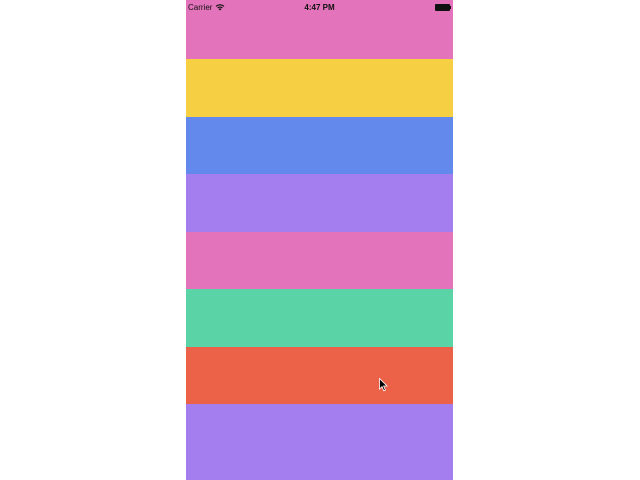  Describe the element at coordinates (443, 7) in the screenshot. I see `battery-full-icon` at that location.